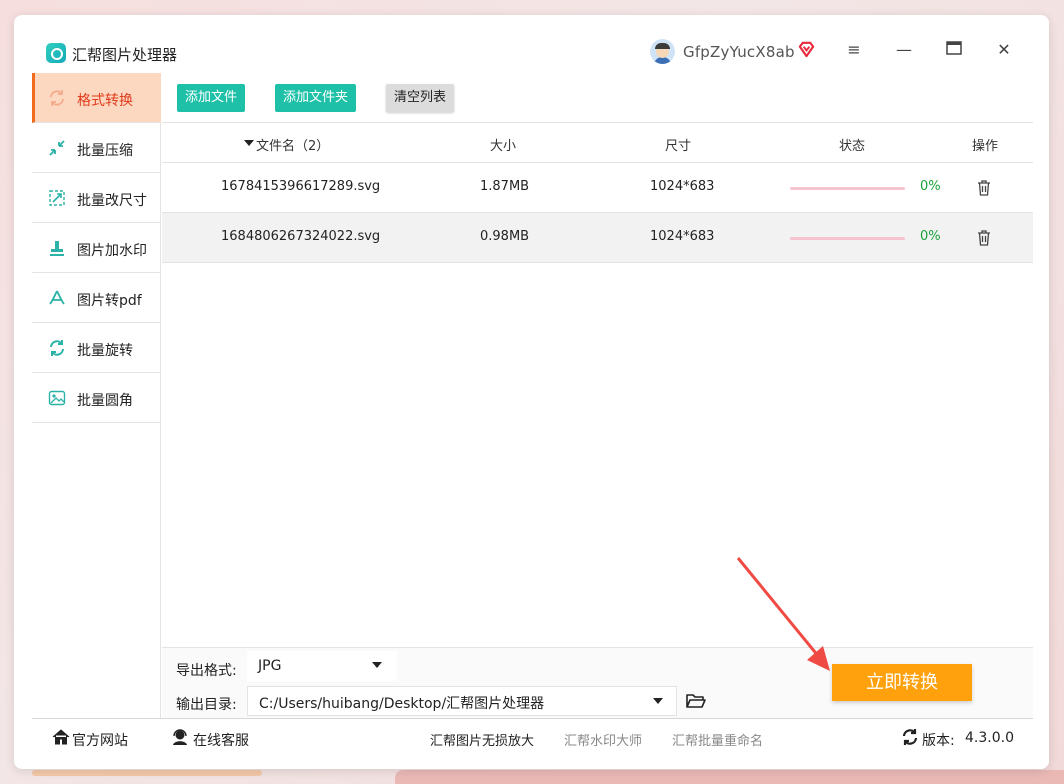  I want to click on add-folder-button: 添加文件夹, so click(316, 98).